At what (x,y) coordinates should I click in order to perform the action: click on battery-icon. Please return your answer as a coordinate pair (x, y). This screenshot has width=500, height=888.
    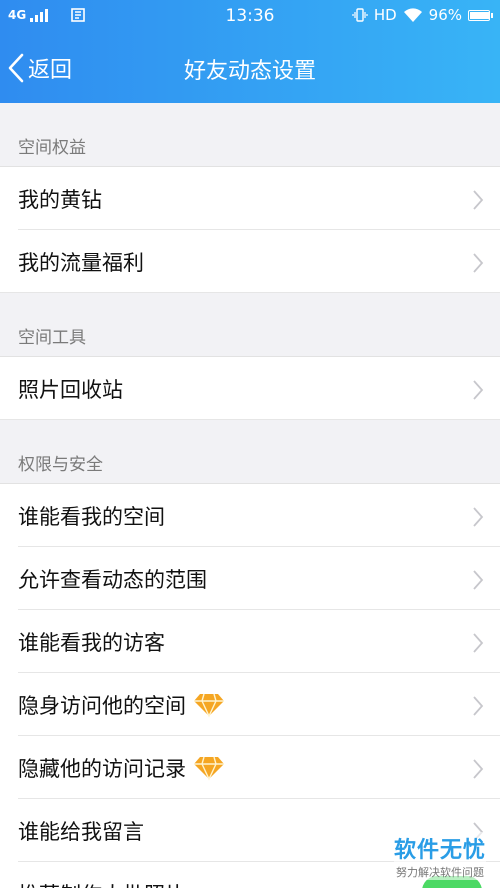
    Looking at the image, I should click on (480, 15).